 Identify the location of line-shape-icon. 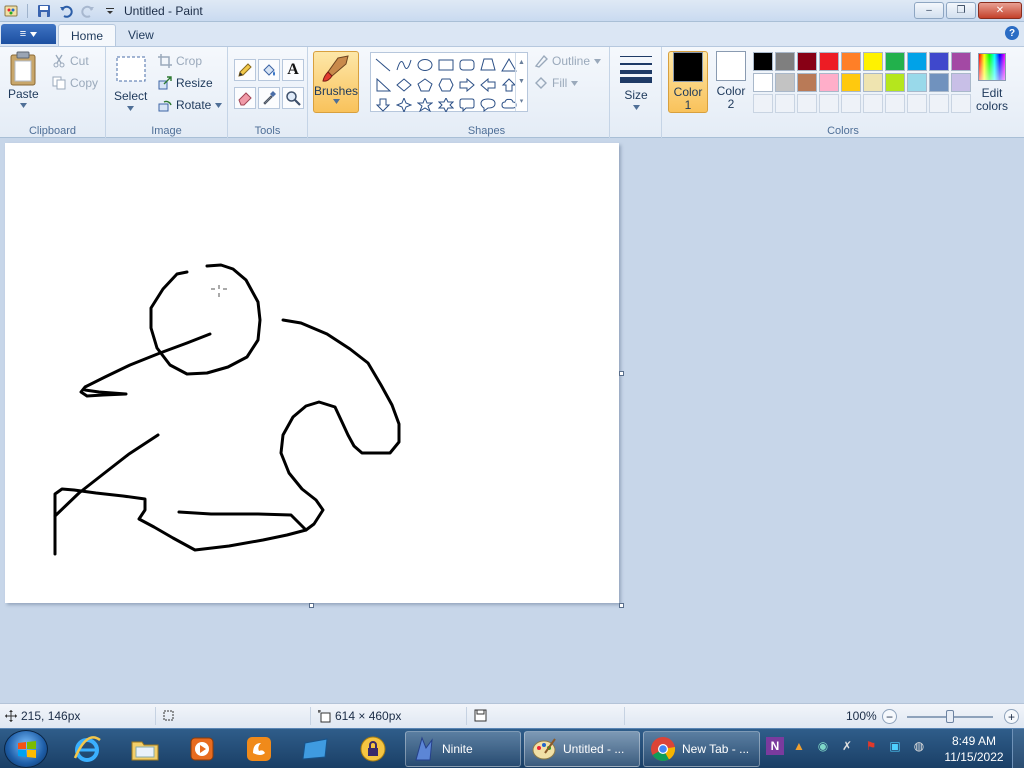
(383, 64).